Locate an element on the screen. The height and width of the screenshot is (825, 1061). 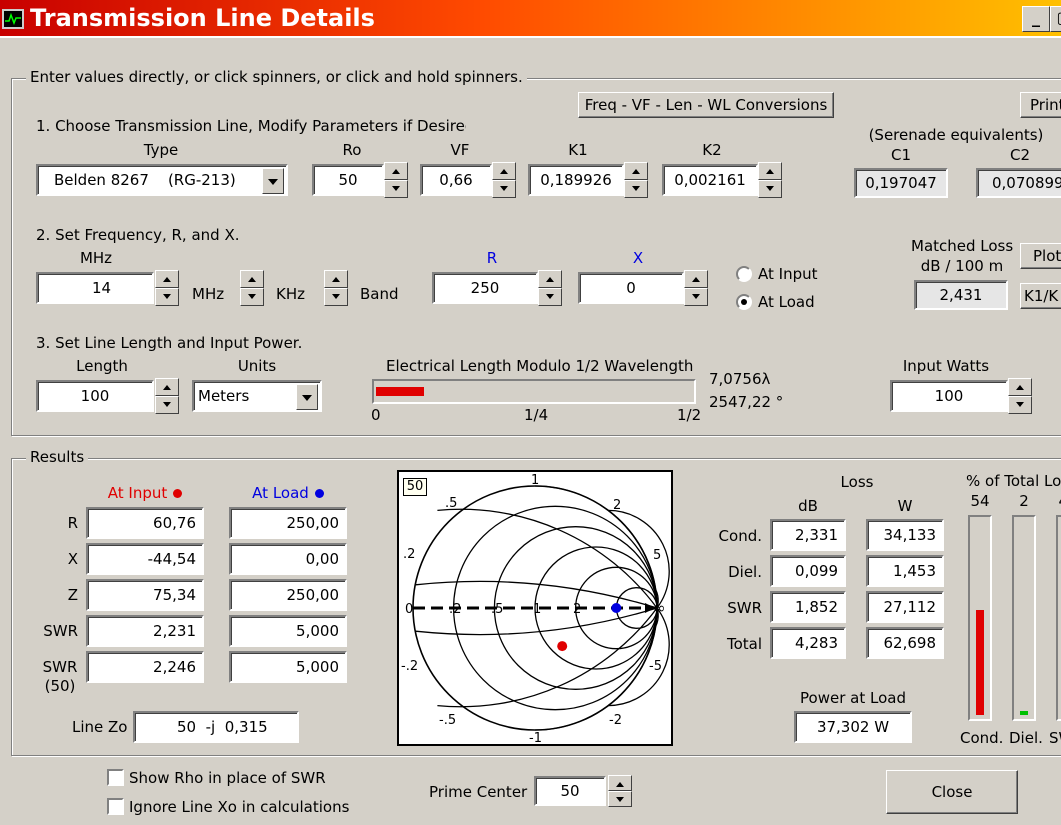
frequency-input: 14 is located at coordinates (95, 288).